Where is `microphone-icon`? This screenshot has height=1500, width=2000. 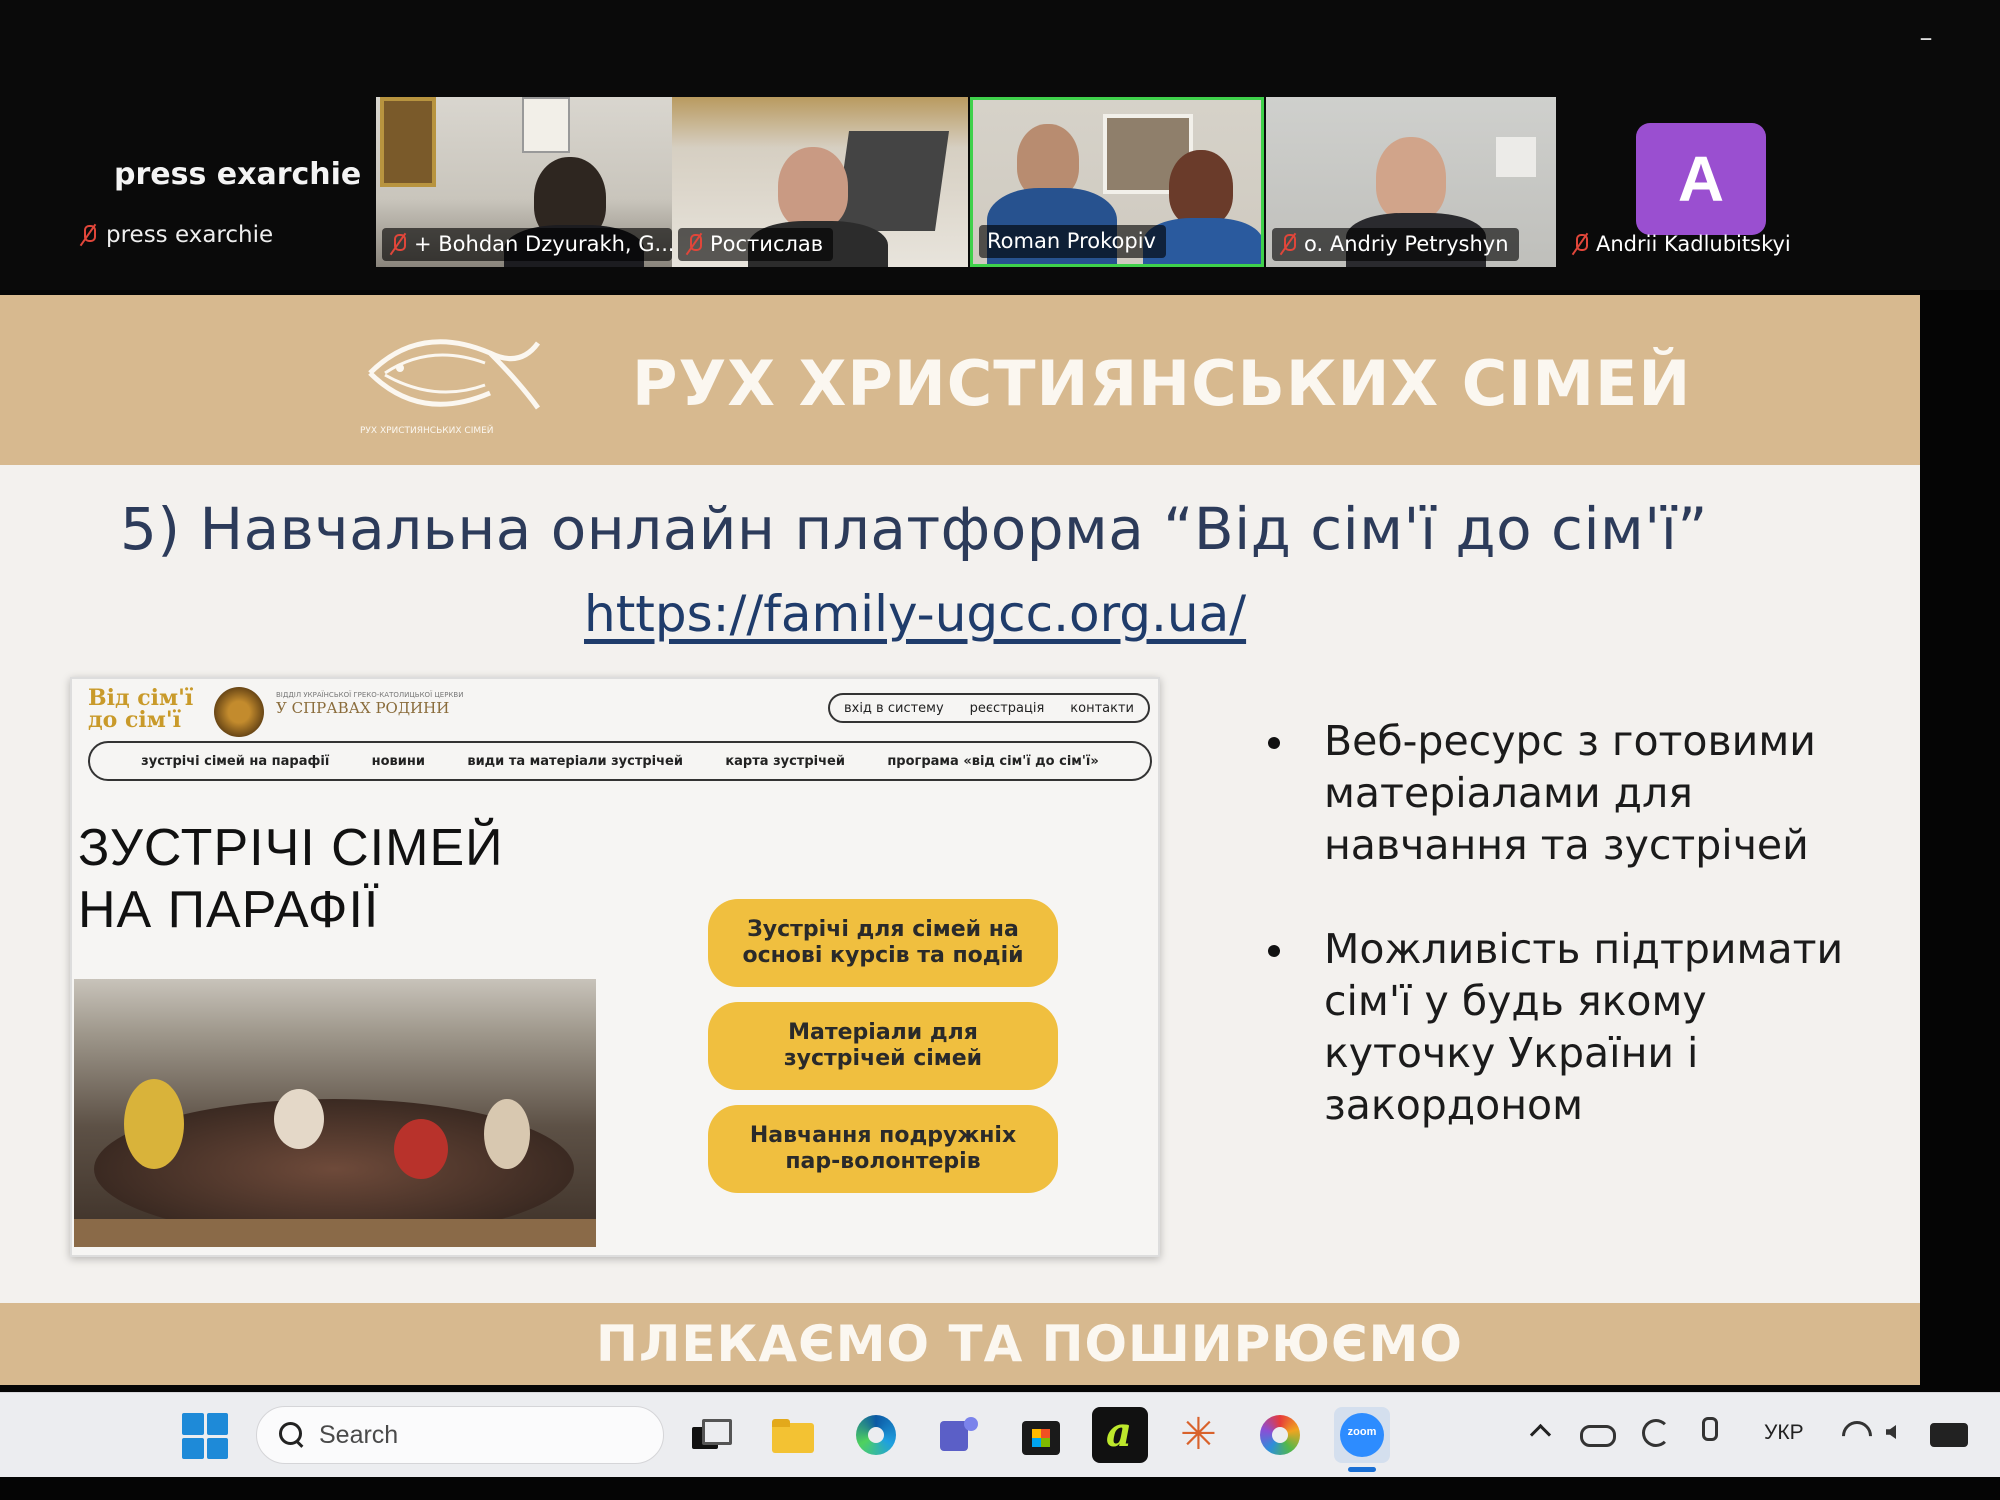
microphone-icon is located at coordinates (1711, 1432).